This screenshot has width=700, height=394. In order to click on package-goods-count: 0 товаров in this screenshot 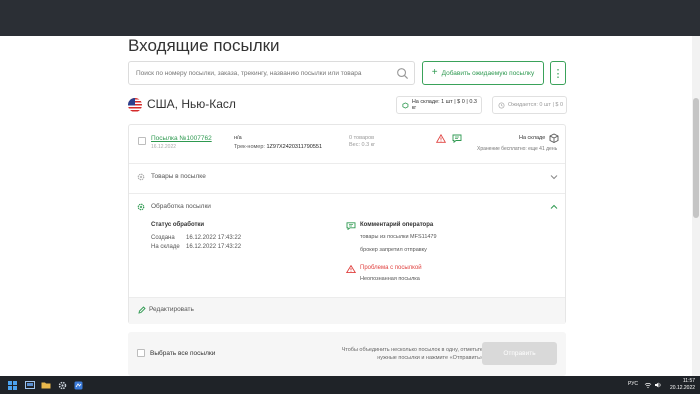, I will do `click(362, 138)`.